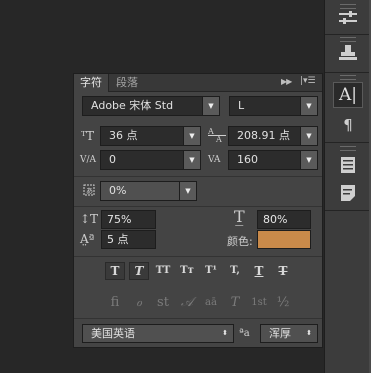  What do you see at coordinates (118, 190) in the screenshot?
I see `tsume-value: 0%` at bounding box center [118, 190].